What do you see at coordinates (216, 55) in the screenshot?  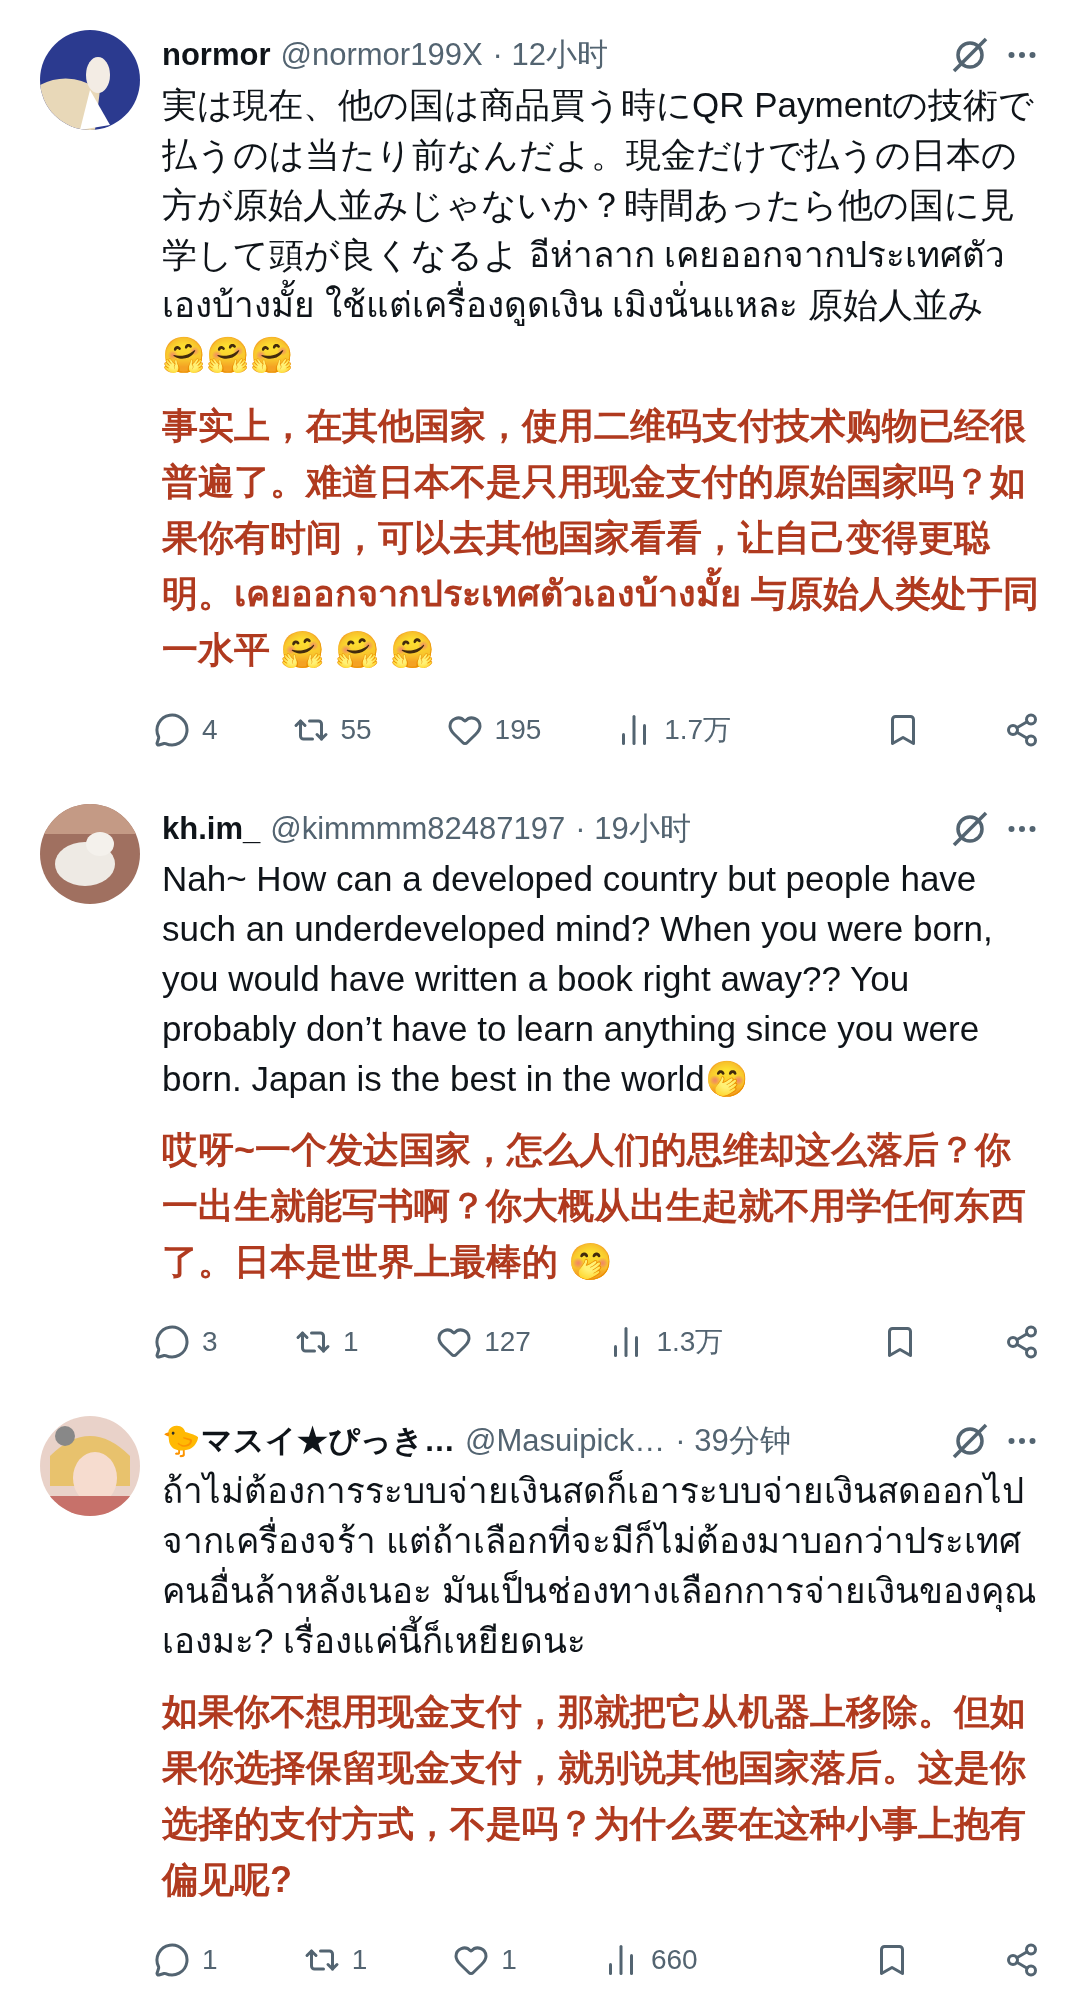 I see `display-name: normor` at bounding box center [216, 55].